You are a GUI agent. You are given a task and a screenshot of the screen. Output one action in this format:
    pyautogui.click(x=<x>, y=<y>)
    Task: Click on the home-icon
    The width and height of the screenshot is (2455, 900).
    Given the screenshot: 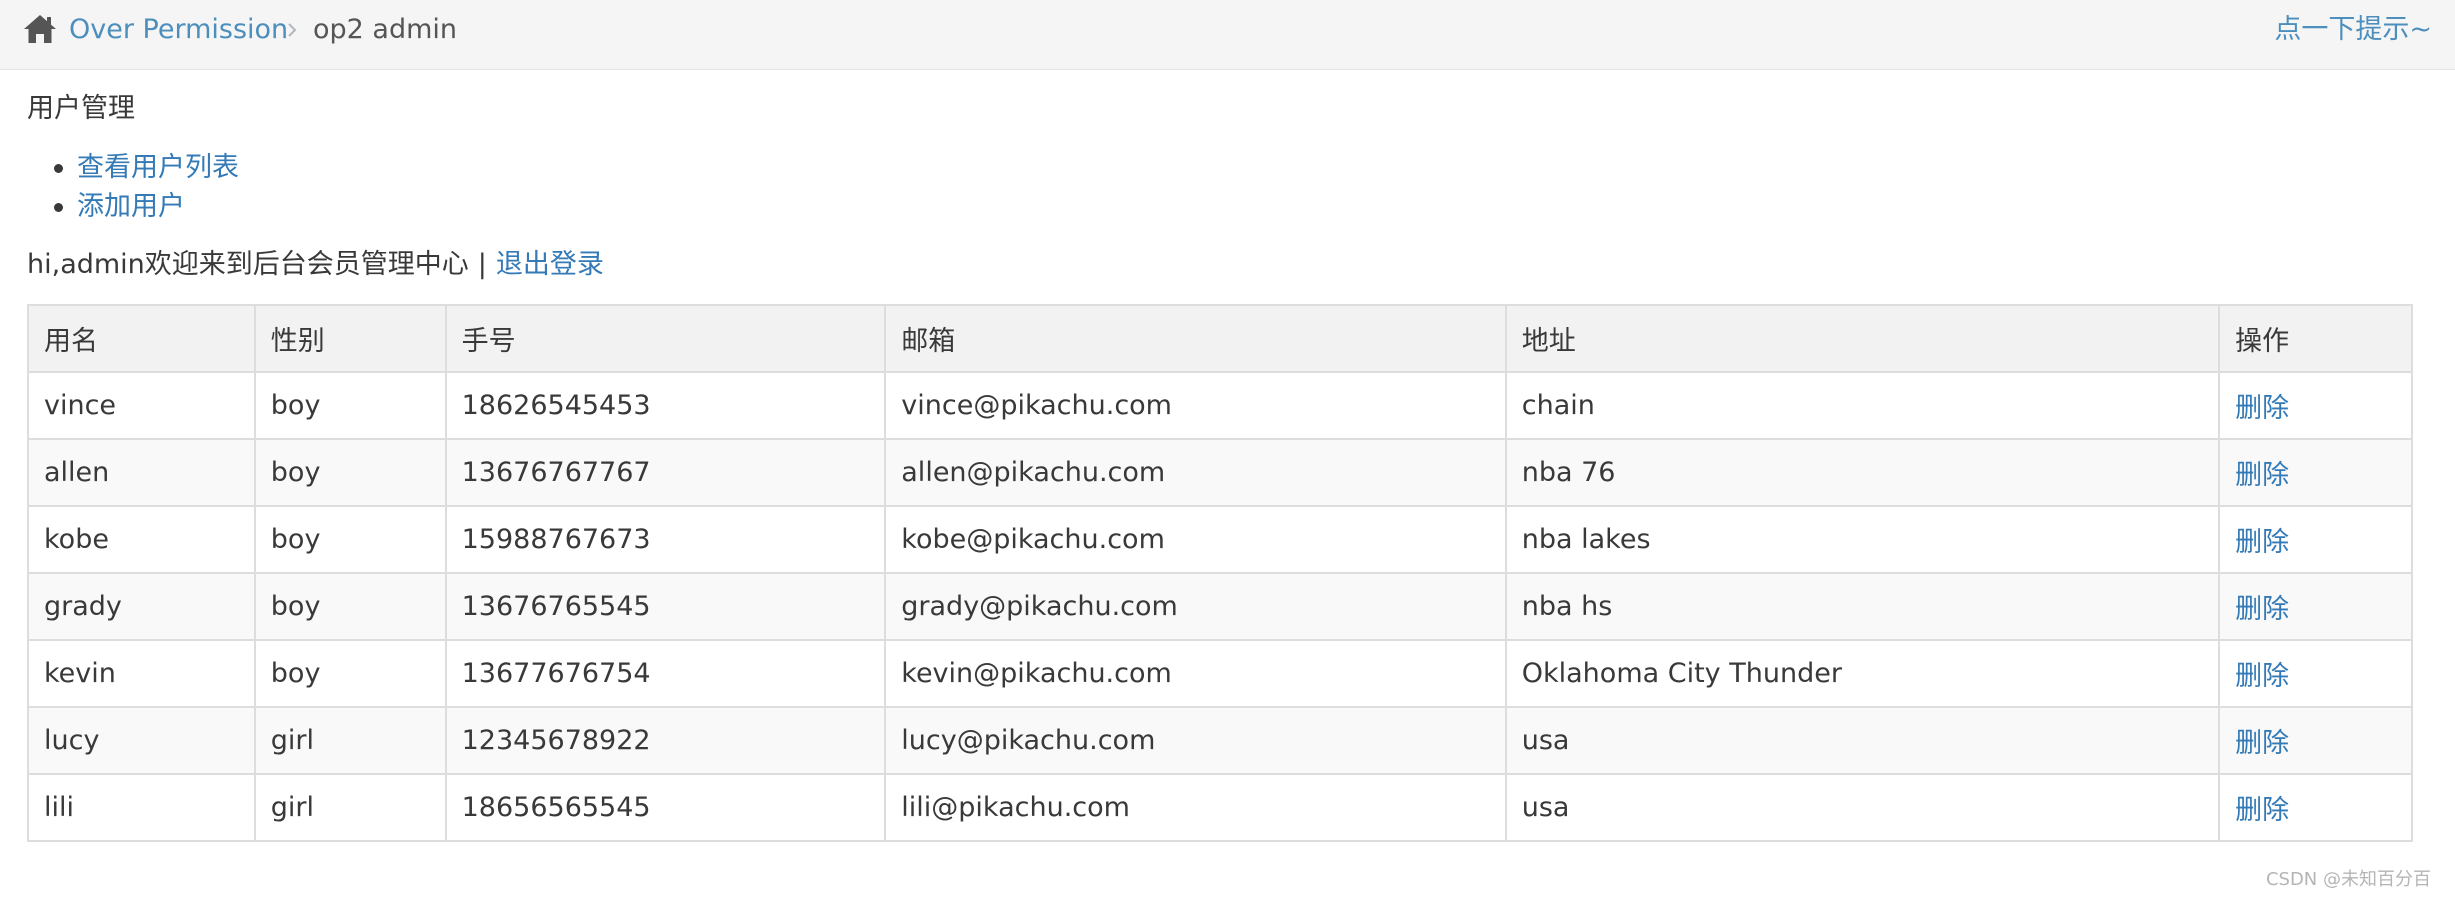 What is the action you would take?
    pyautogui.click(x=40, y=29)
    